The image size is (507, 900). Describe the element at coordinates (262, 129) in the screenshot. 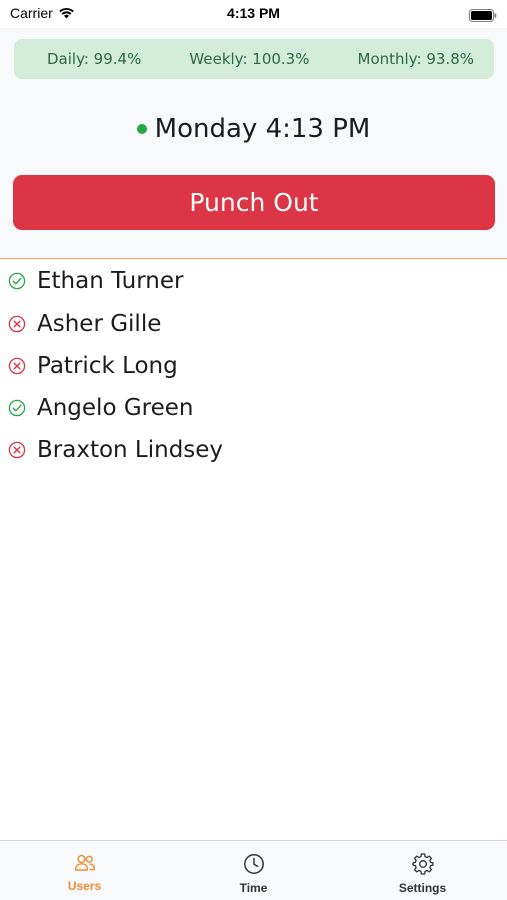

I see `clock-text: Monday 4:13 PM` at that location.